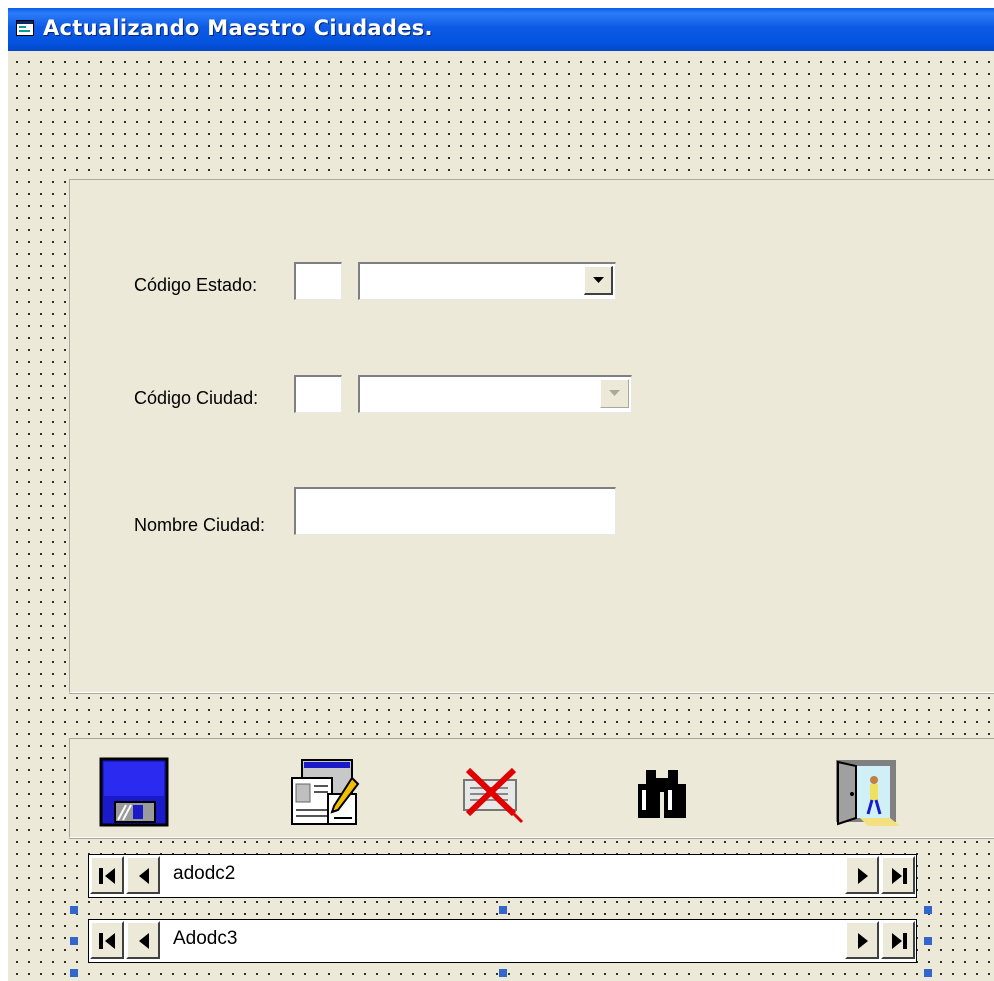 This screenshot has width=994, height=981. What do you see at coordinates (502, 941) in the screenshot?
I see `adodc3-data-control: Adodc3` at bounding box center [502, 941].